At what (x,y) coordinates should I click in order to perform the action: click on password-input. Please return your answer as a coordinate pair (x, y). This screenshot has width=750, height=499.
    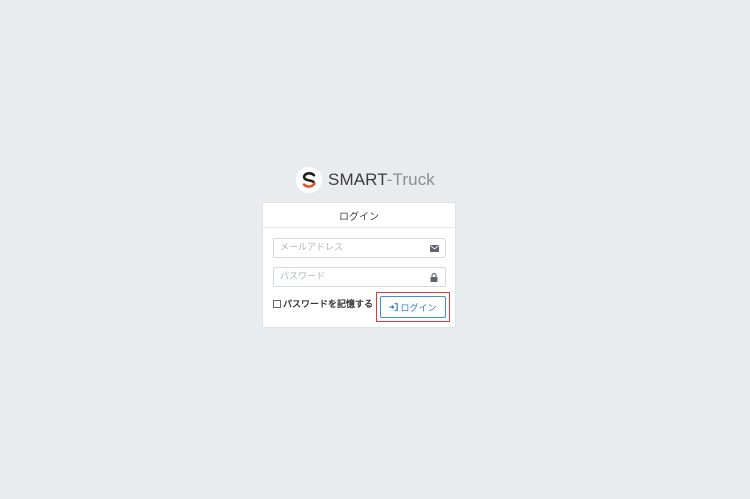
    Looking at the image, I should click on (352, 277).